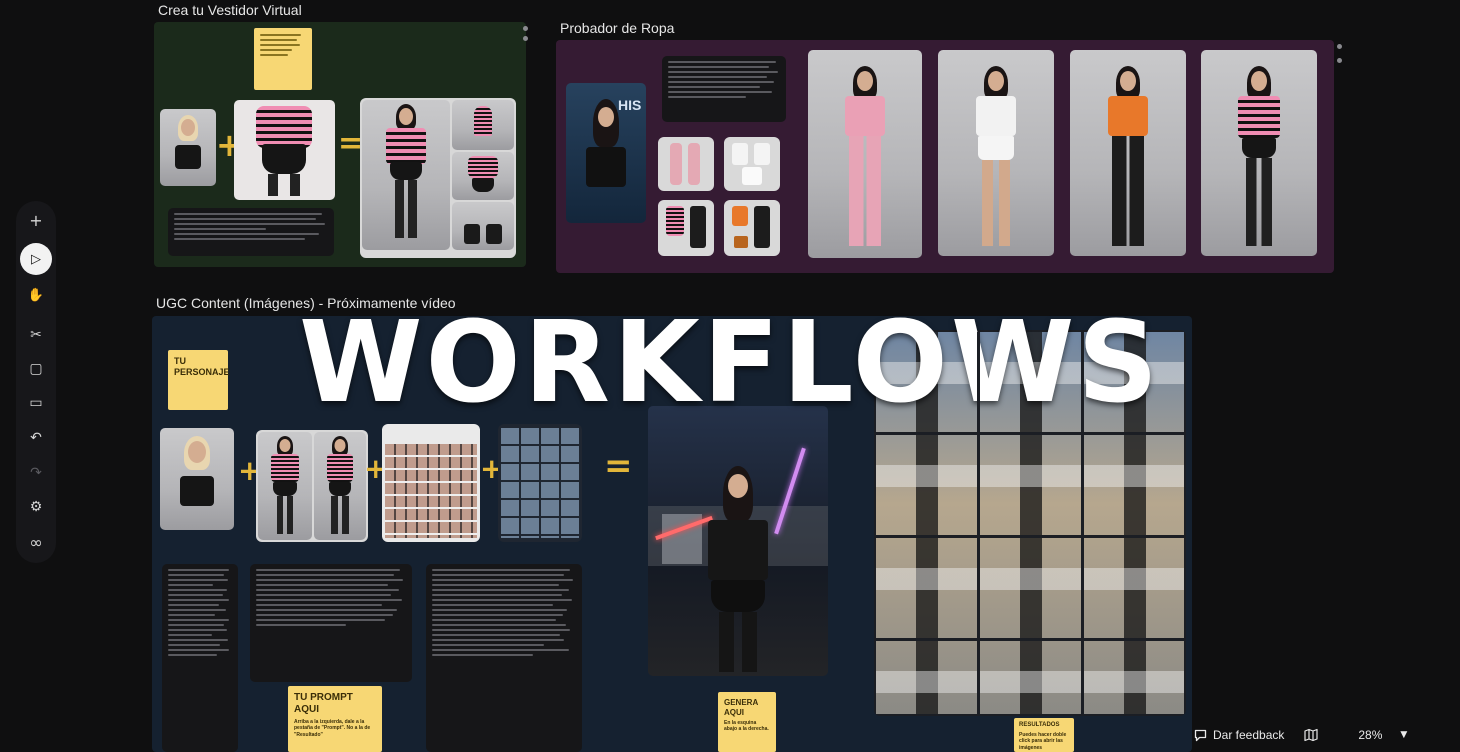 The width and height of the screenshot is (1460, 752). I want to click on generated-image, so click(738, 541).